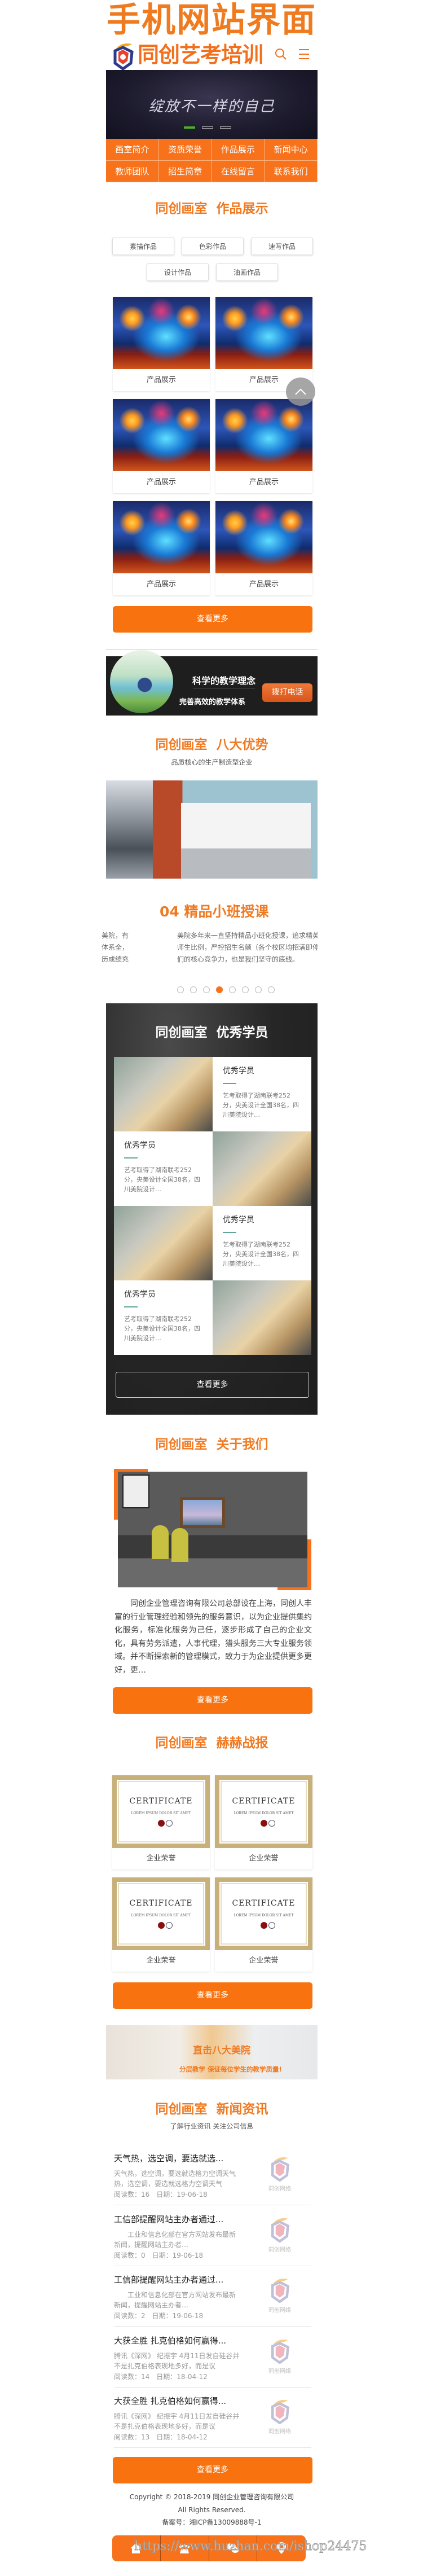 The width and height of the screenshot is (423, 2576). I want to click on nav-item: 资质荣誉, so click(185, 150).